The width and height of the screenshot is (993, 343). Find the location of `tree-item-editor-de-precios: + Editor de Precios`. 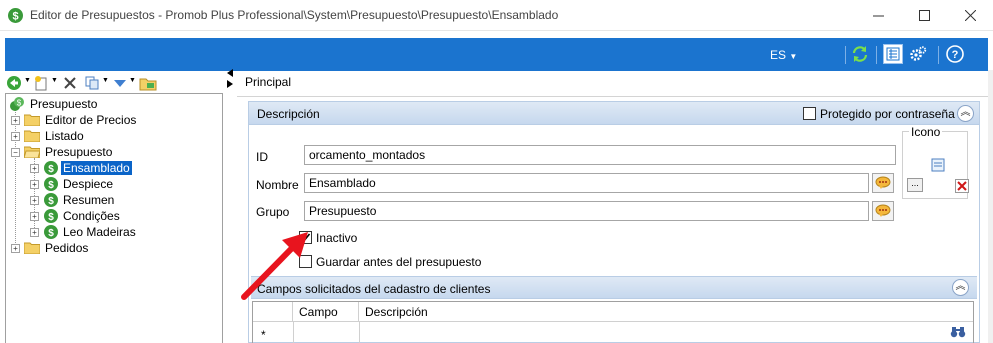

tree-item-editor-de-precios: + Editor de Precios is located at coordinates (74, 120).